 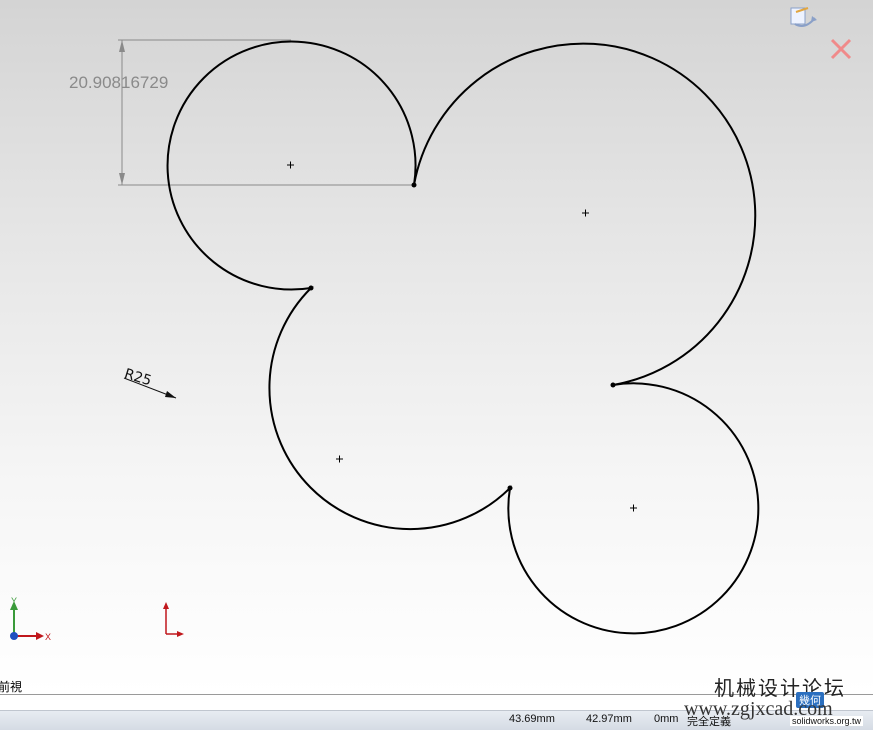 What do you see at coordinates (532, 719) in the screenshot?
I see `status-x-coordinate: 43.69mm` at bounding box center [532, 719].